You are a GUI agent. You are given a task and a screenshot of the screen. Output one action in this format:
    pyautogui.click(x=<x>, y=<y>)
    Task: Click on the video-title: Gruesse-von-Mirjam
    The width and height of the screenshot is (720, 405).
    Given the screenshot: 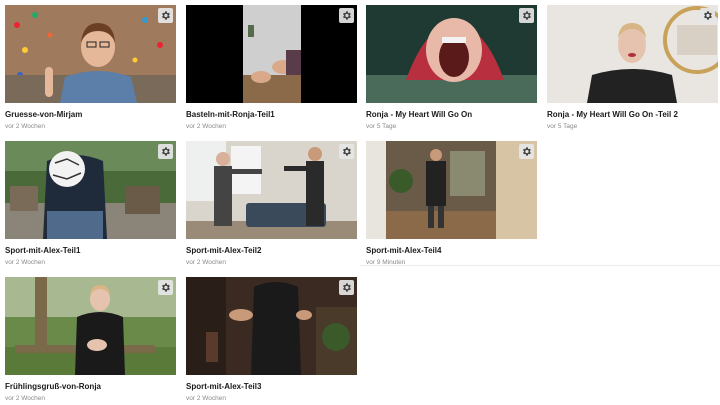 What is the action you would take?
    pyautogui.click(x=90, y=114)
    